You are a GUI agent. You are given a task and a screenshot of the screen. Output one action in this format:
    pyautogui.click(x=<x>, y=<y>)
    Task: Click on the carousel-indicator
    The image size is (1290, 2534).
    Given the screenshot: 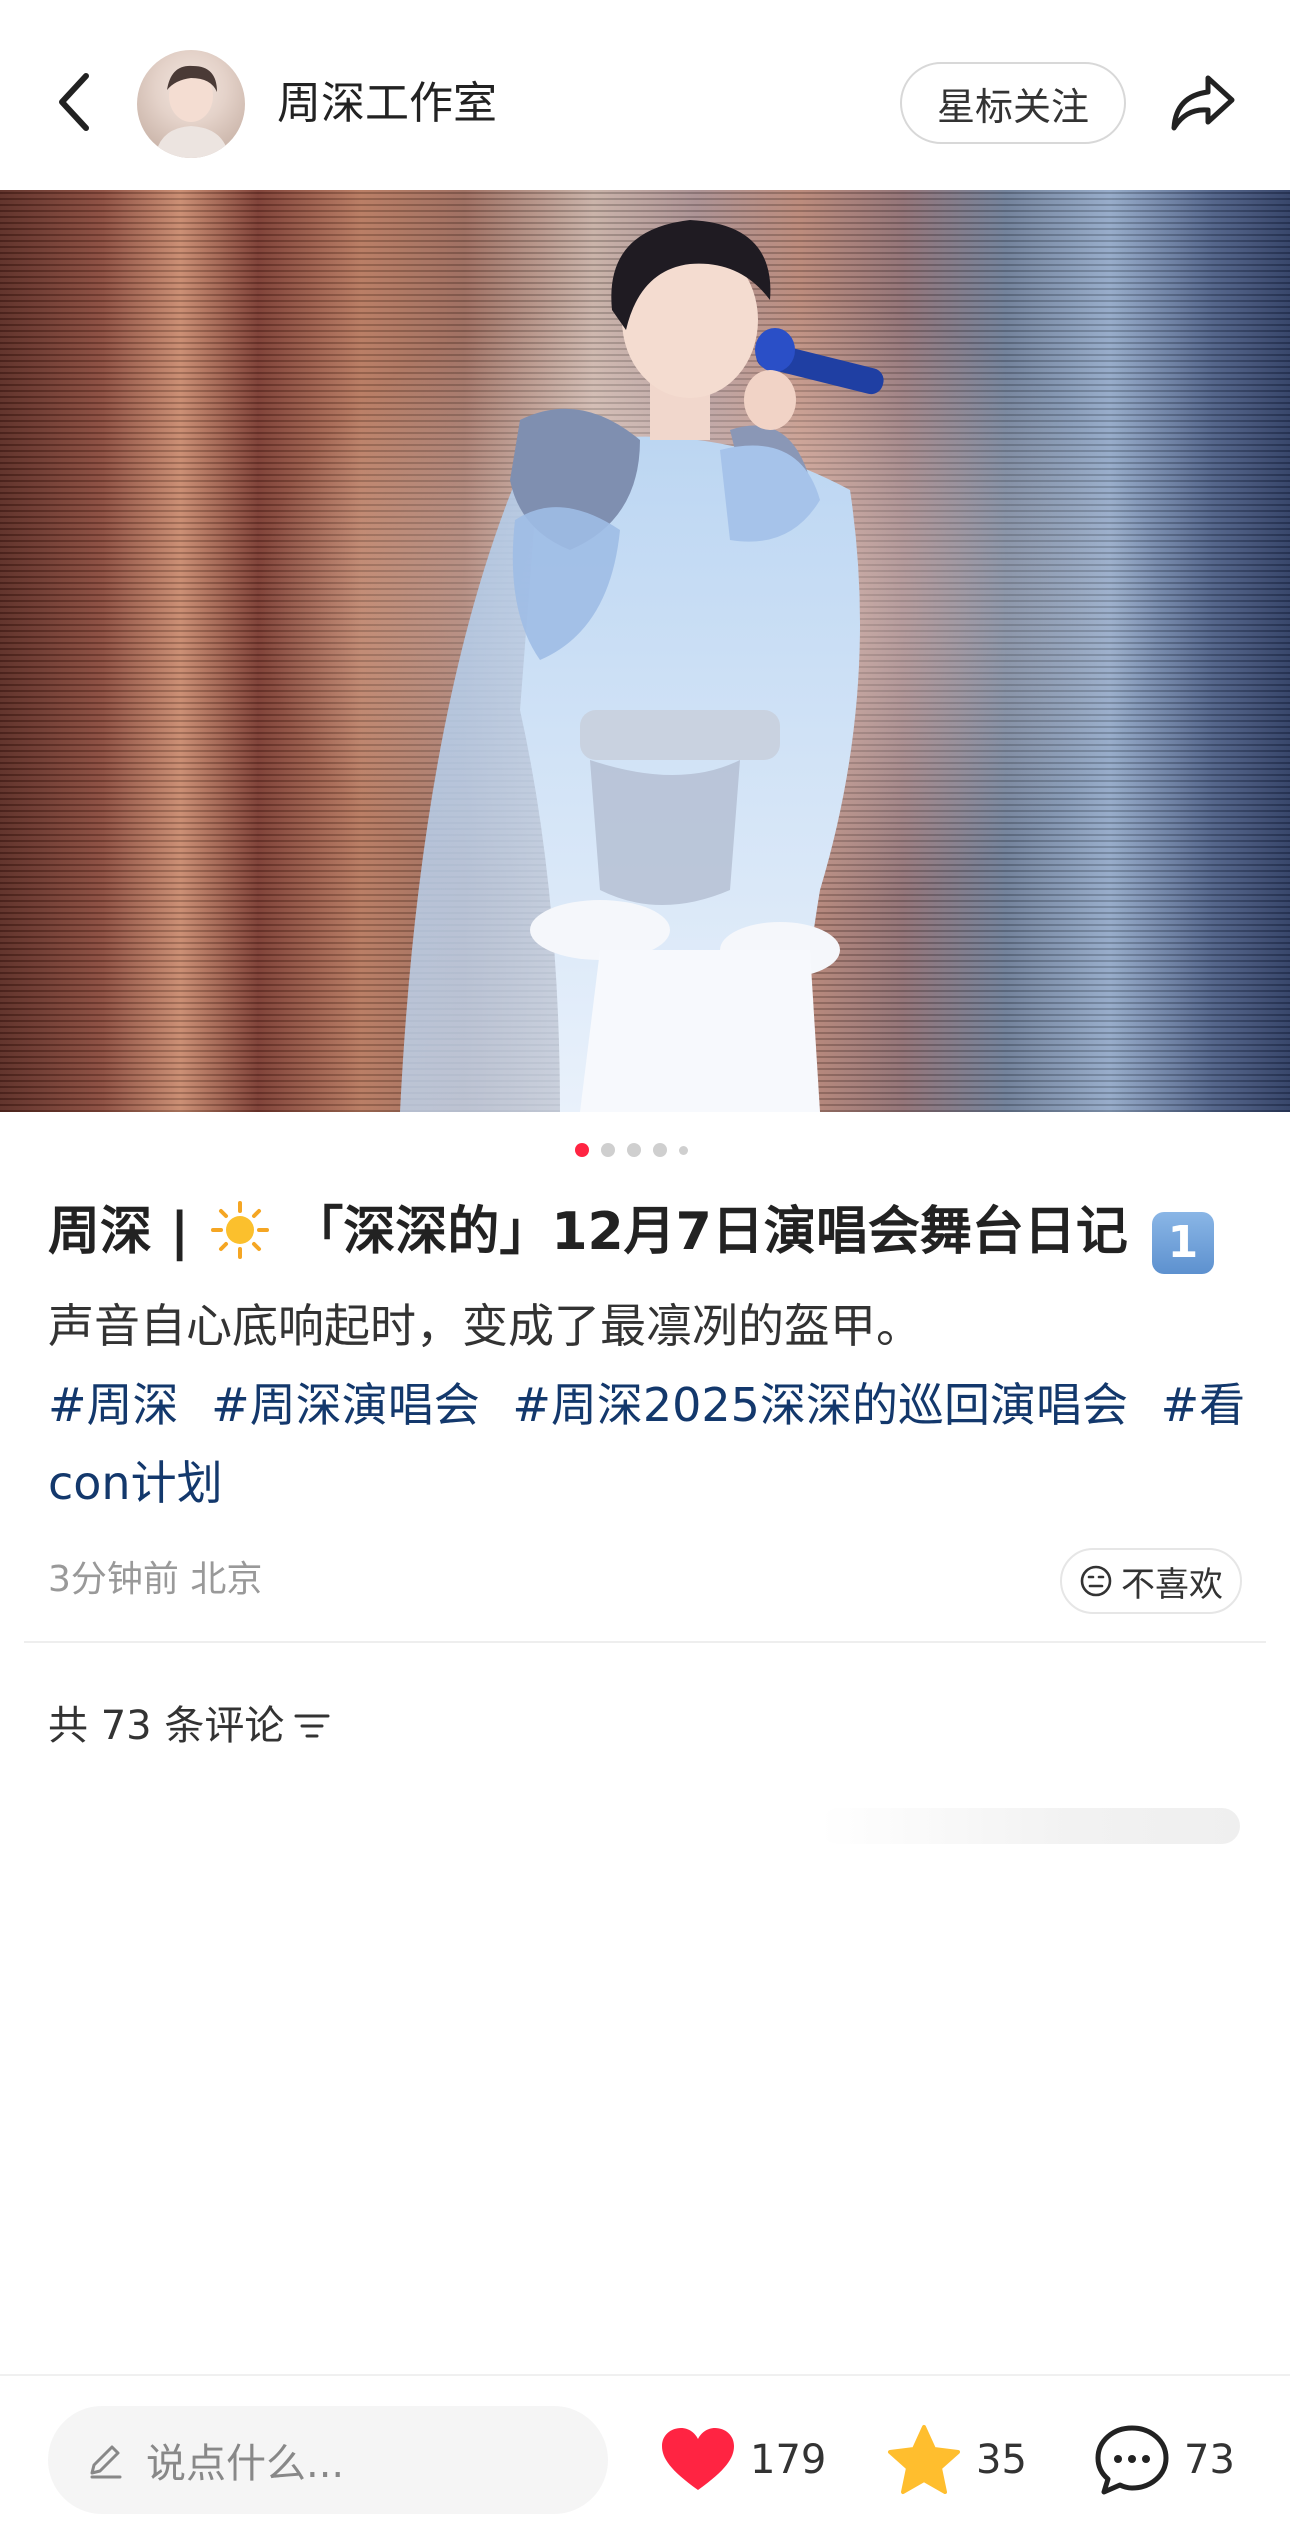 What is the action you would take?
    pyautogui.click(x=631, y=1150)
    